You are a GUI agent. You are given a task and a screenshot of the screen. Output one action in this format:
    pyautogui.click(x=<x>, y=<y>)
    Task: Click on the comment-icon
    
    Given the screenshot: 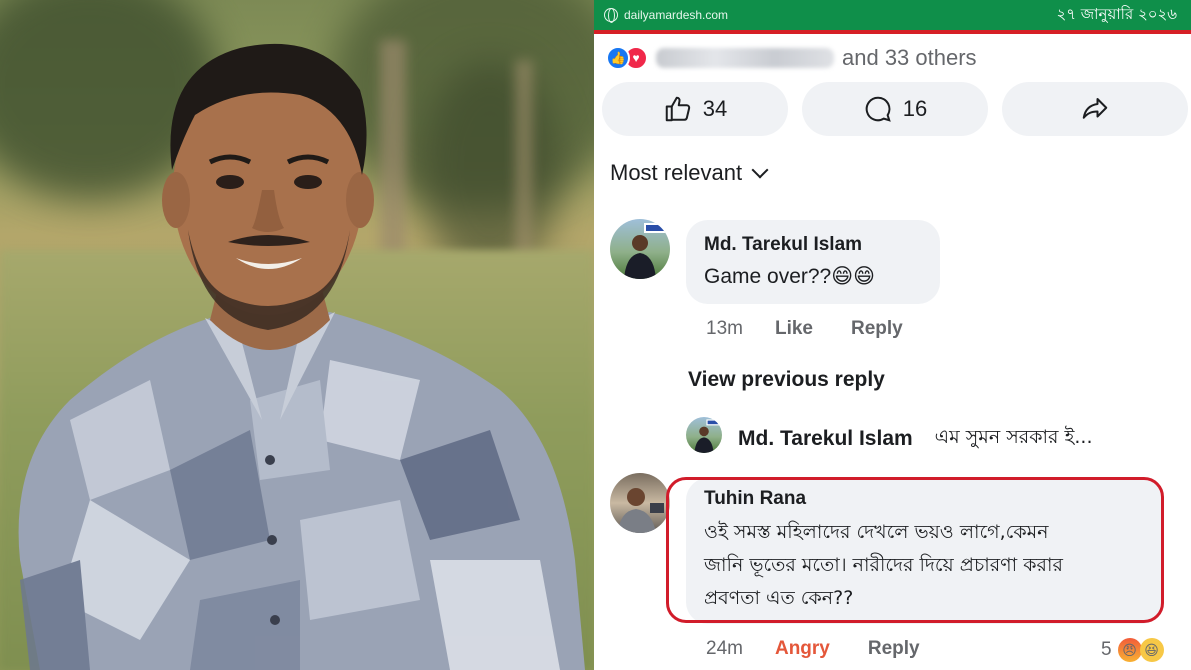 What is the action you would take?
    pyautogui.click(x=878, y=109)
    